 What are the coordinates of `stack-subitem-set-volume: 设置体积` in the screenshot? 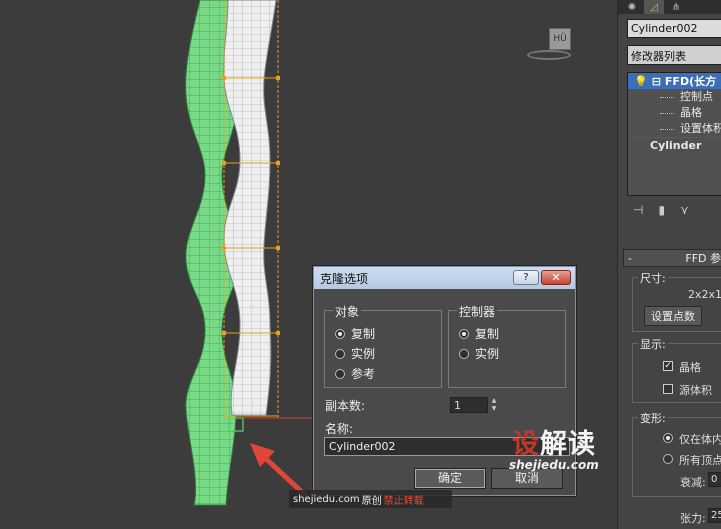 It's located at (674, 129).